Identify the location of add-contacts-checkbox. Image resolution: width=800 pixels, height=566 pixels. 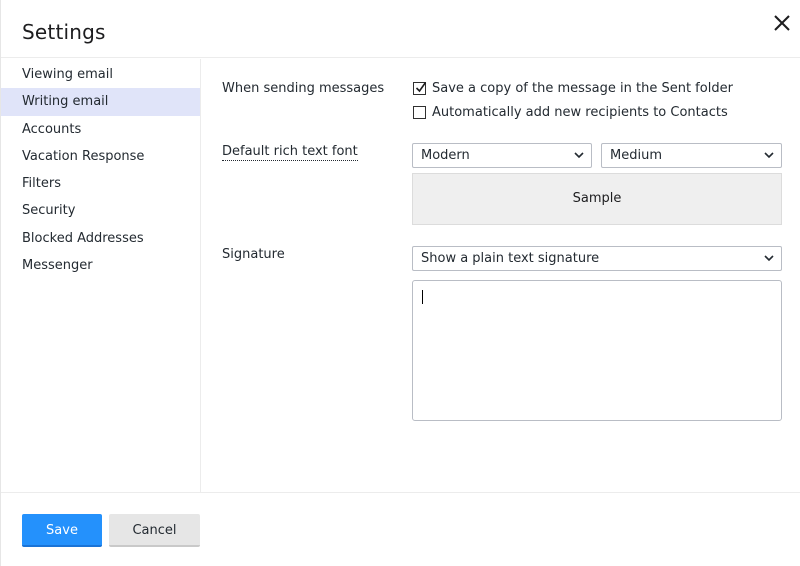
(419, 112).